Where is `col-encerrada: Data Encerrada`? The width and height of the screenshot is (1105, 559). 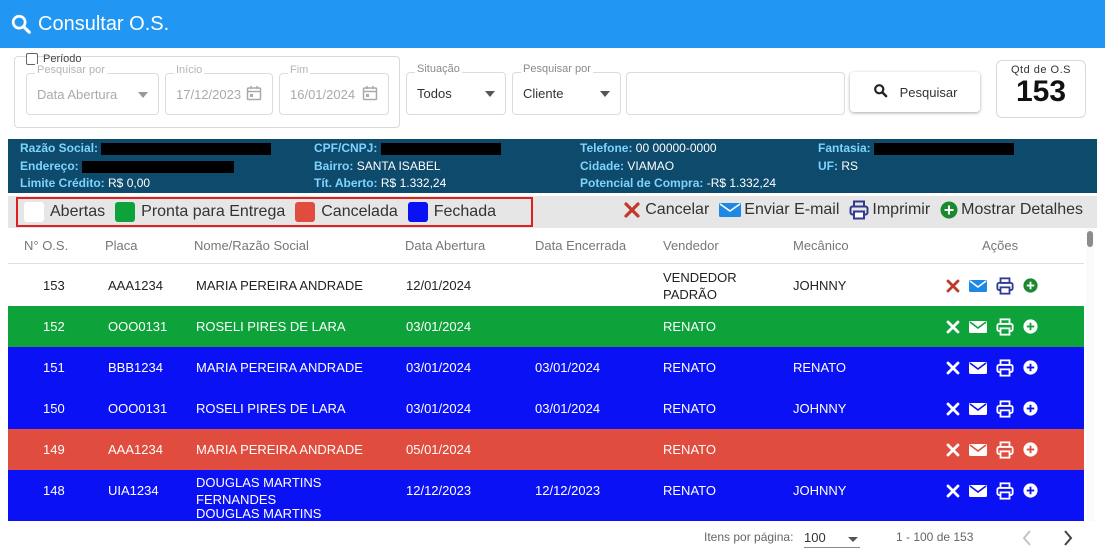
col-encerrada: Data Encerrada is located at coordinates (580, 245).